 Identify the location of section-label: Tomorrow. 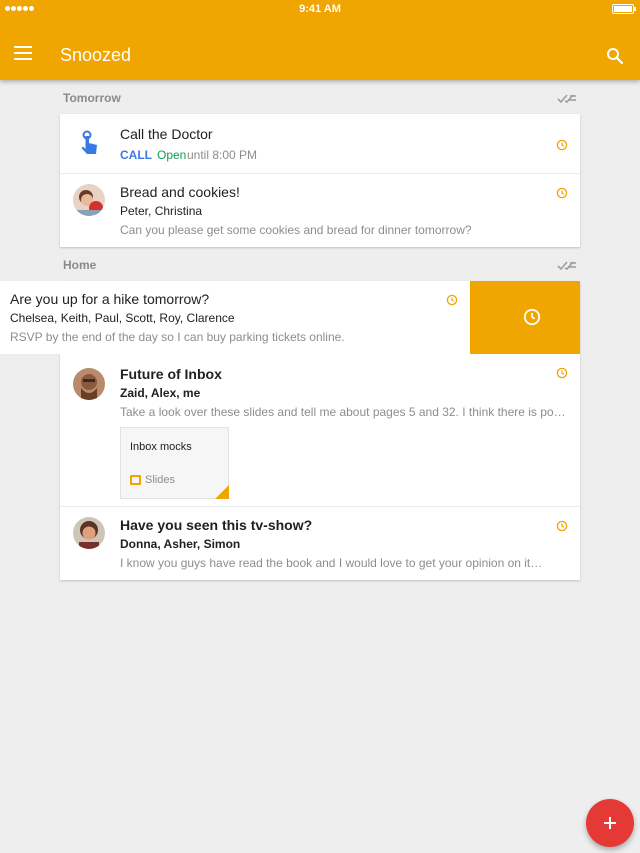
(92, 98).